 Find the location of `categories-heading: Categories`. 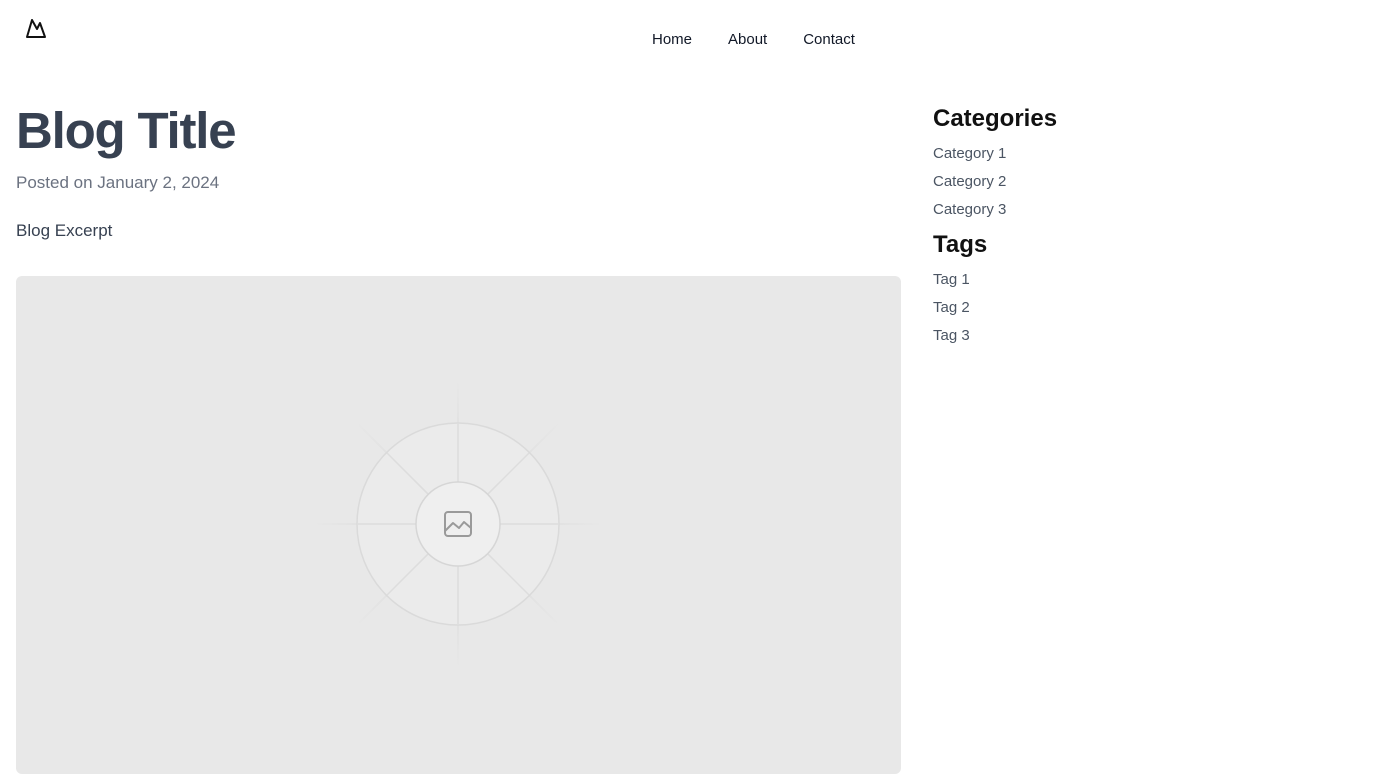

categories-heading: Categories is located at coordinates (995, 118).